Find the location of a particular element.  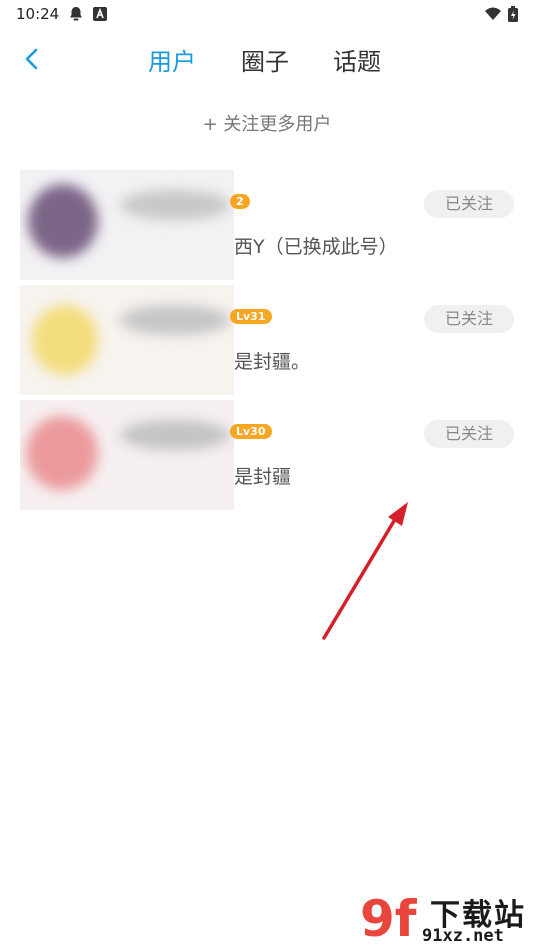

site-watermark: 9f 下载站 91xz.net is located at coordinates (445, 919).